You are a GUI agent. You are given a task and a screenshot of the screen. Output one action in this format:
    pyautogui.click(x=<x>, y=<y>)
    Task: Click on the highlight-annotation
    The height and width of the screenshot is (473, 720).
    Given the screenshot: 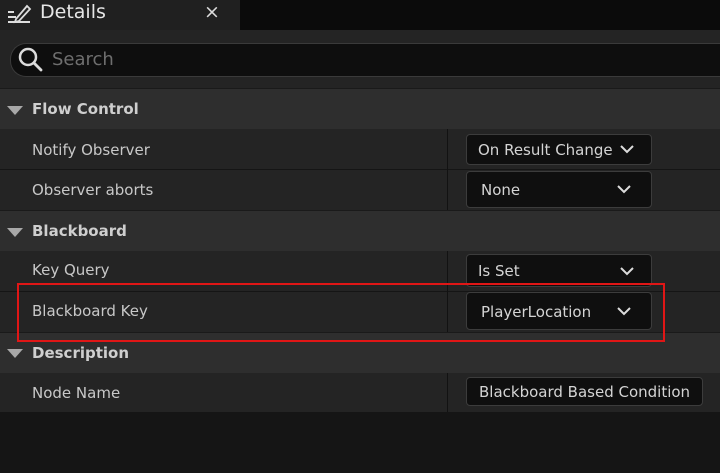 What is the action you would take?
    pyautogui.click(x=341, y=312)
    